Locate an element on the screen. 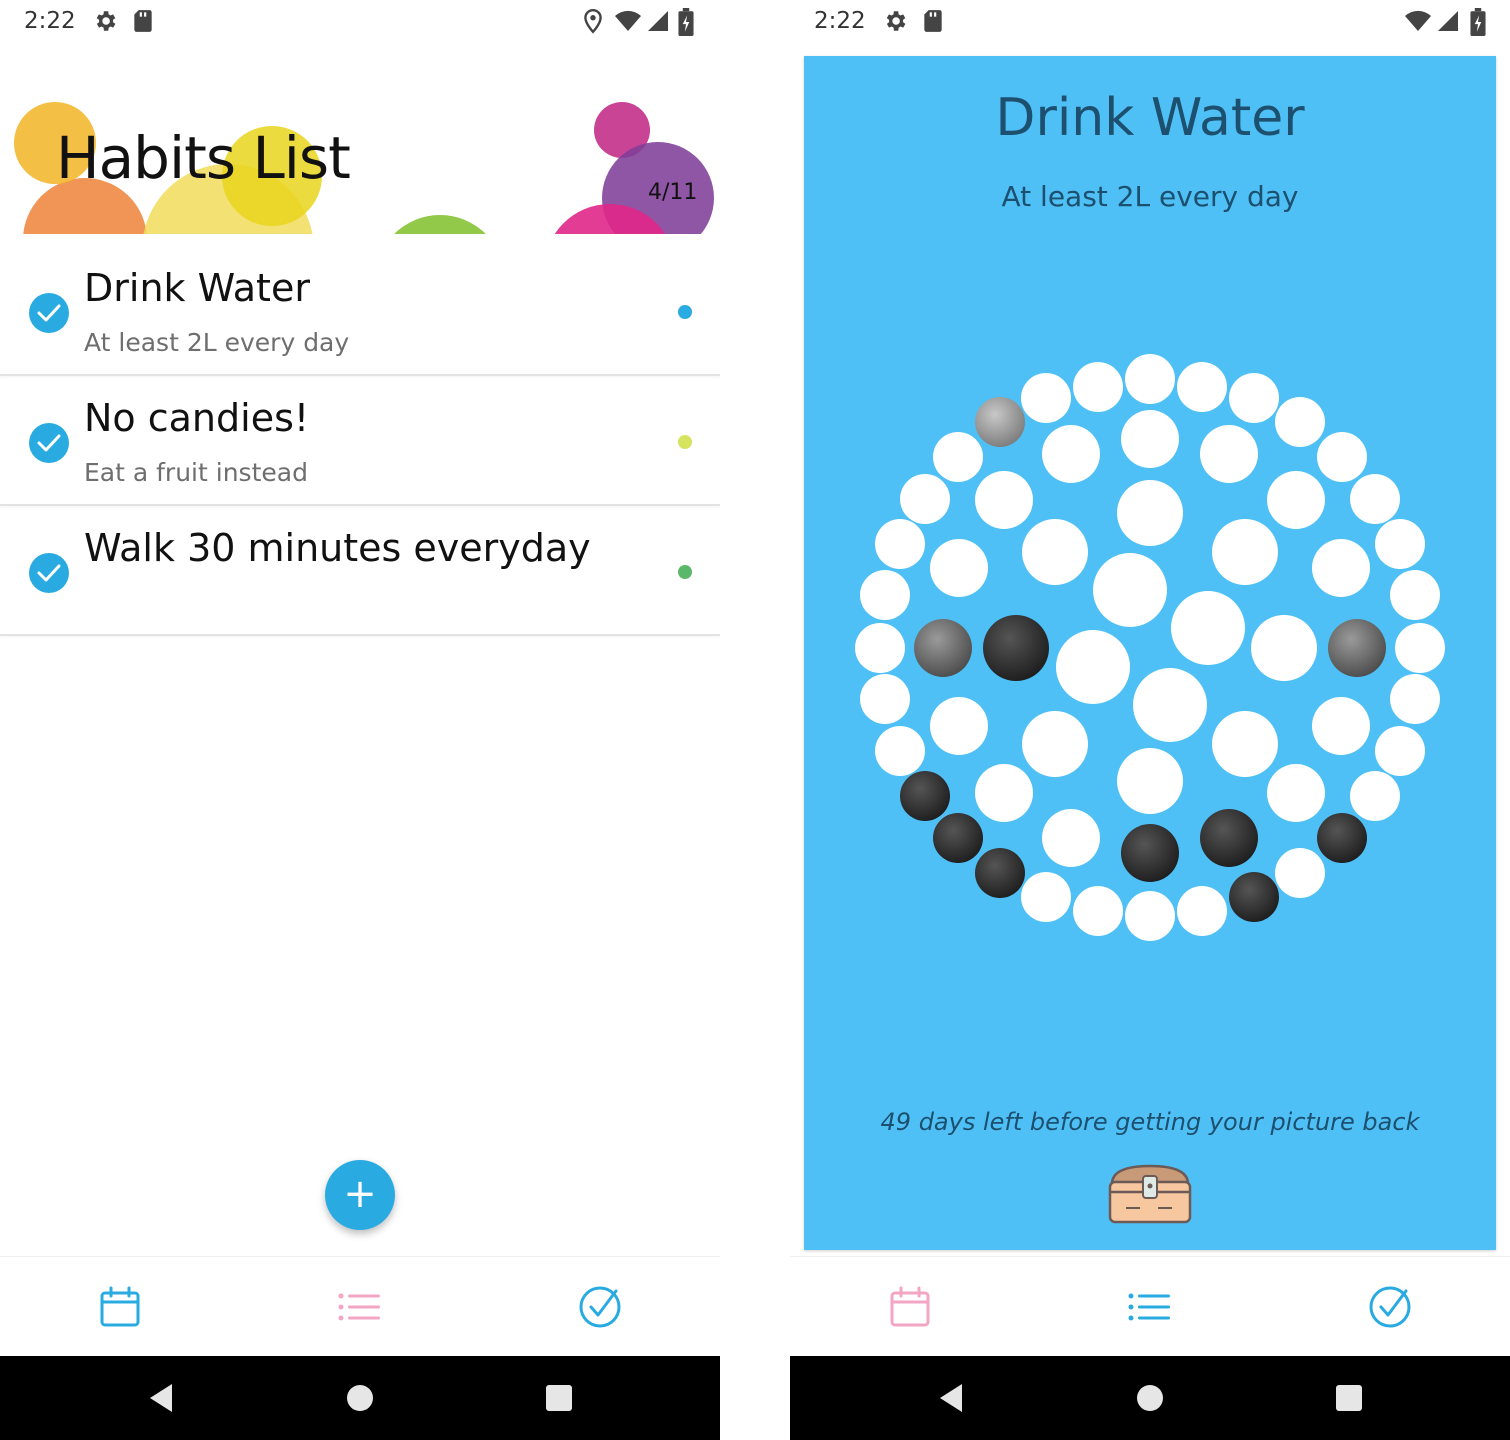 This screenshot has width=1510, height=1440. add-habit-button: + is located at coordinates (360, 1195).